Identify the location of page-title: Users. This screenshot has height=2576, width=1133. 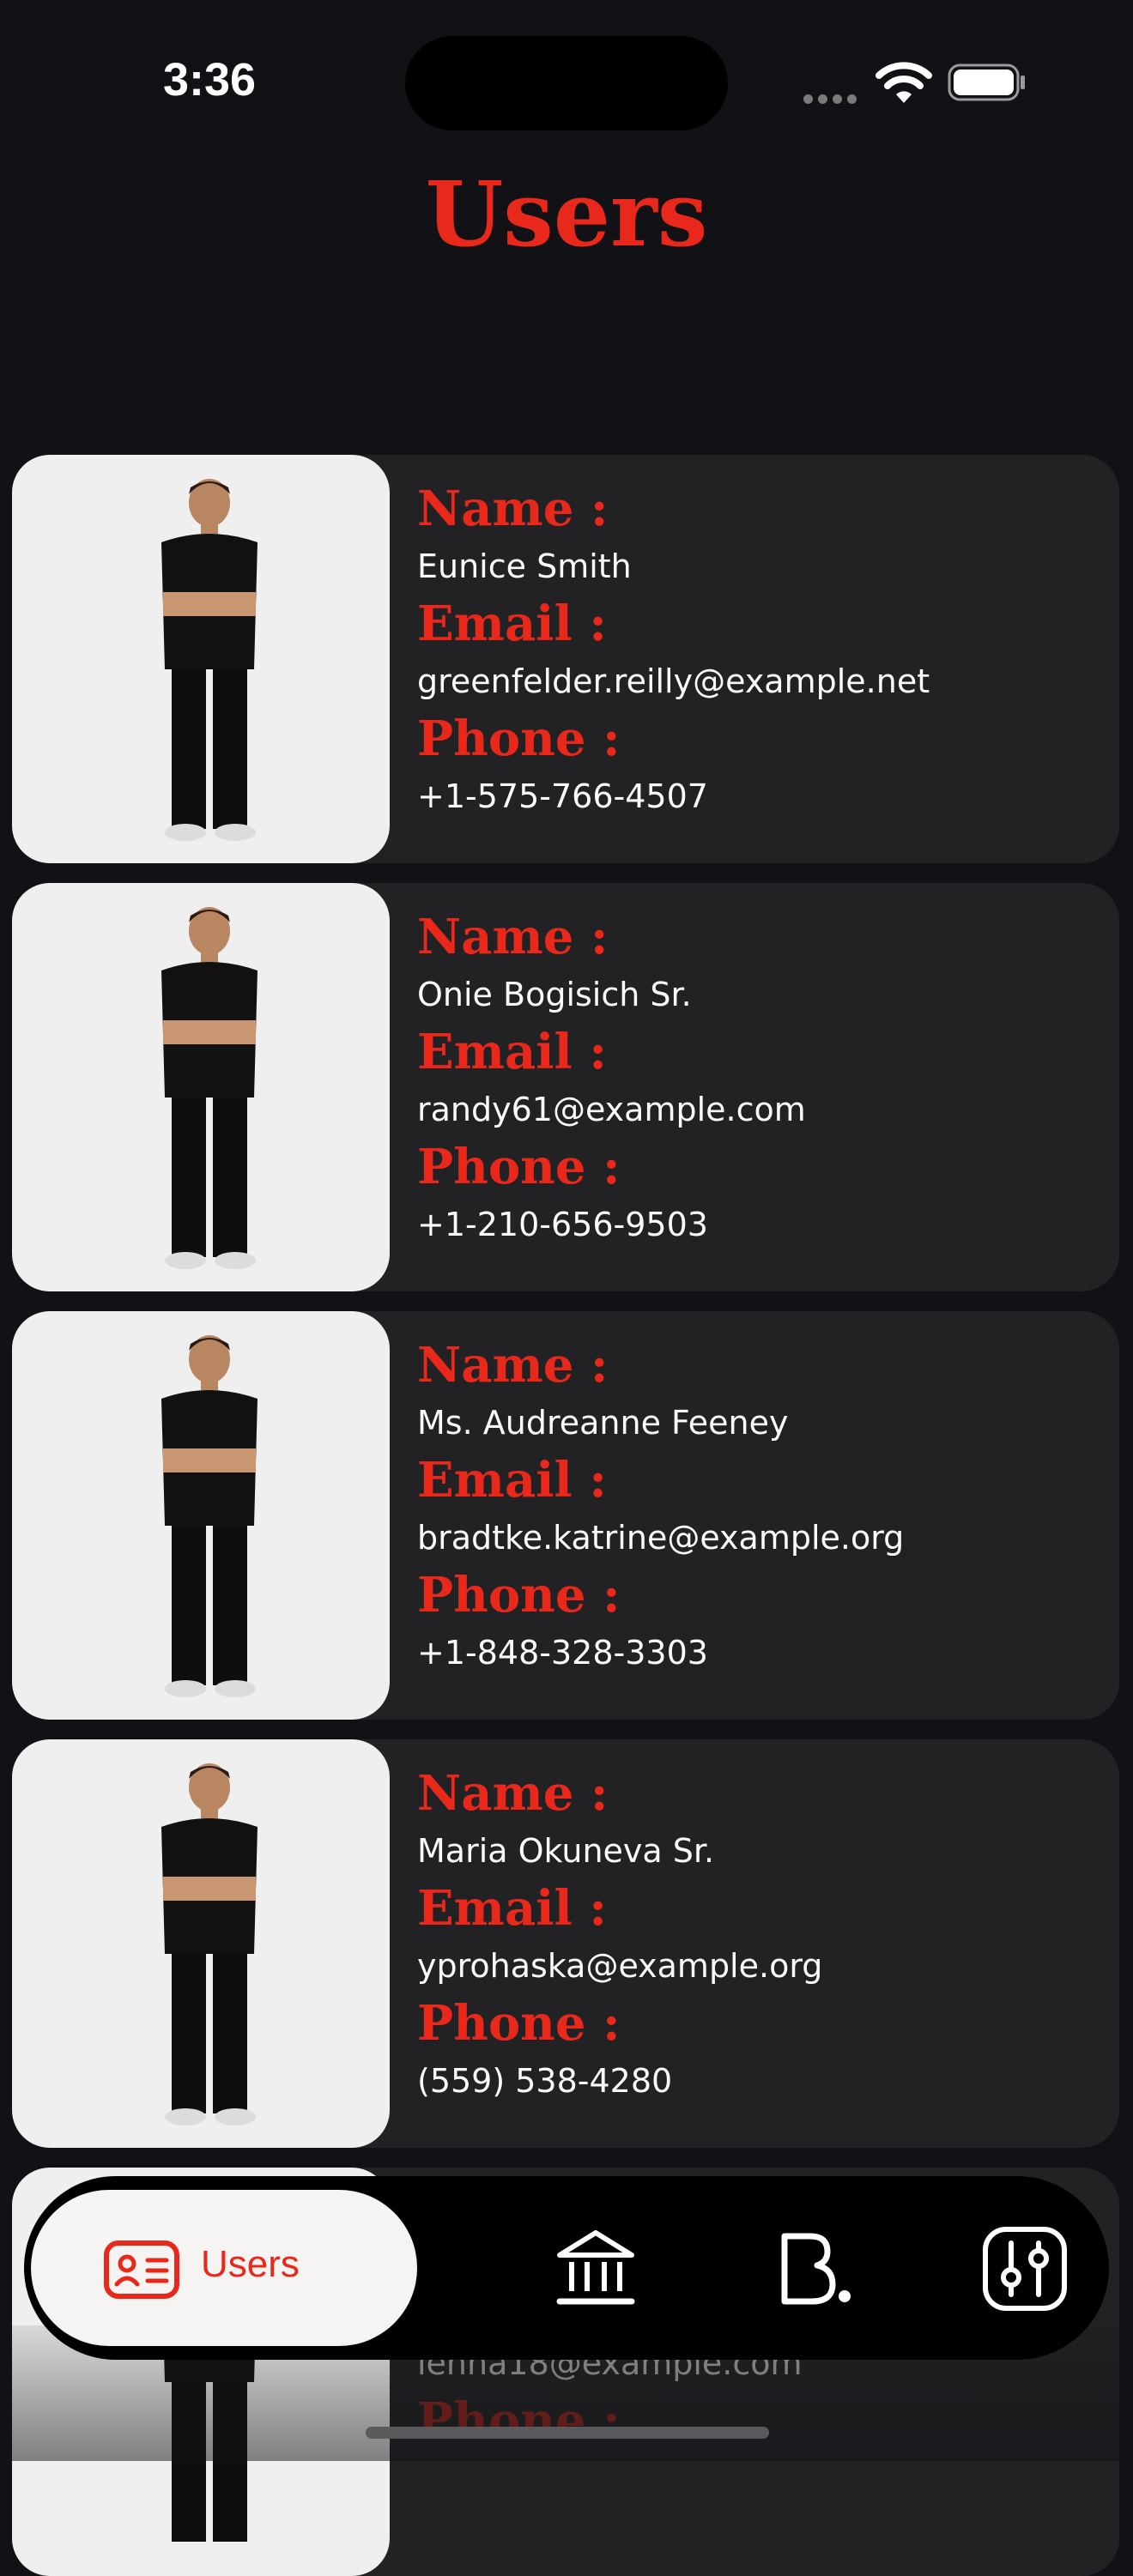
(566, 214).